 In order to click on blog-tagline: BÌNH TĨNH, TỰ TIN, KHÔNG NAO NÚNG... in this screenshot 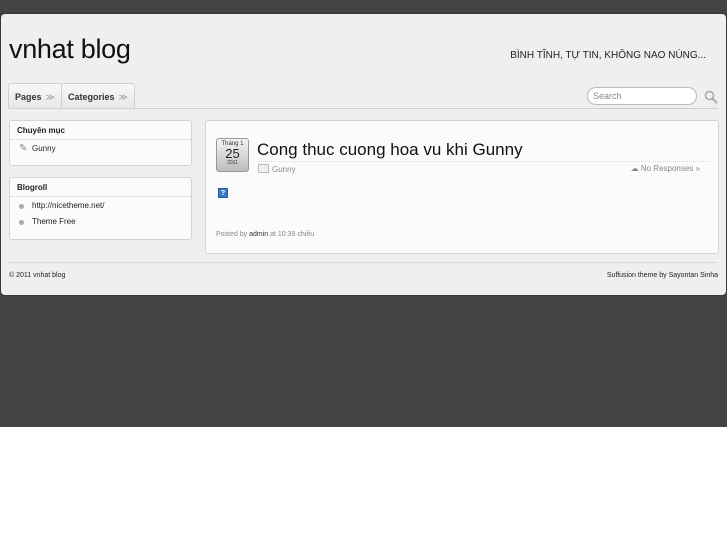, I will do `click(608, 55)`.